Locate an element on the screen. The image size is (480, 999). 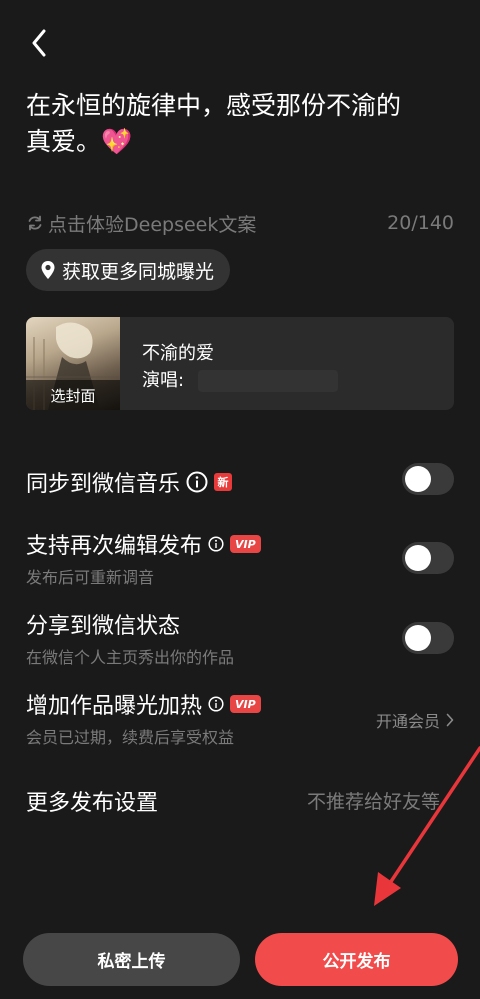
public-publish-button: 公开发布 is located at coordinates (356, 959).